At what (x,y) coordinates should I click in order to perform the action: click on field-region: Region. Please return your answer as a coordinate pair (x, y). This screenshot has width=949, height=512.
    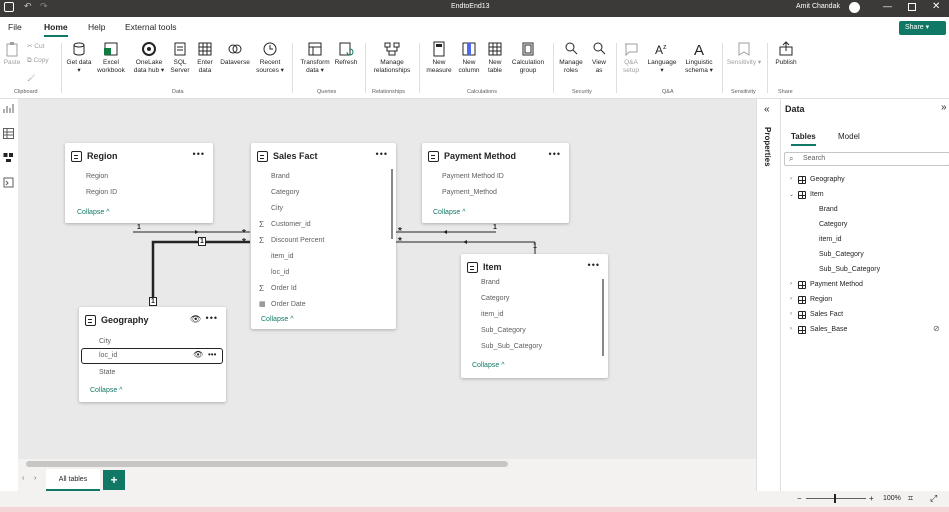
    Looking at the image, I should click on (97, 176).